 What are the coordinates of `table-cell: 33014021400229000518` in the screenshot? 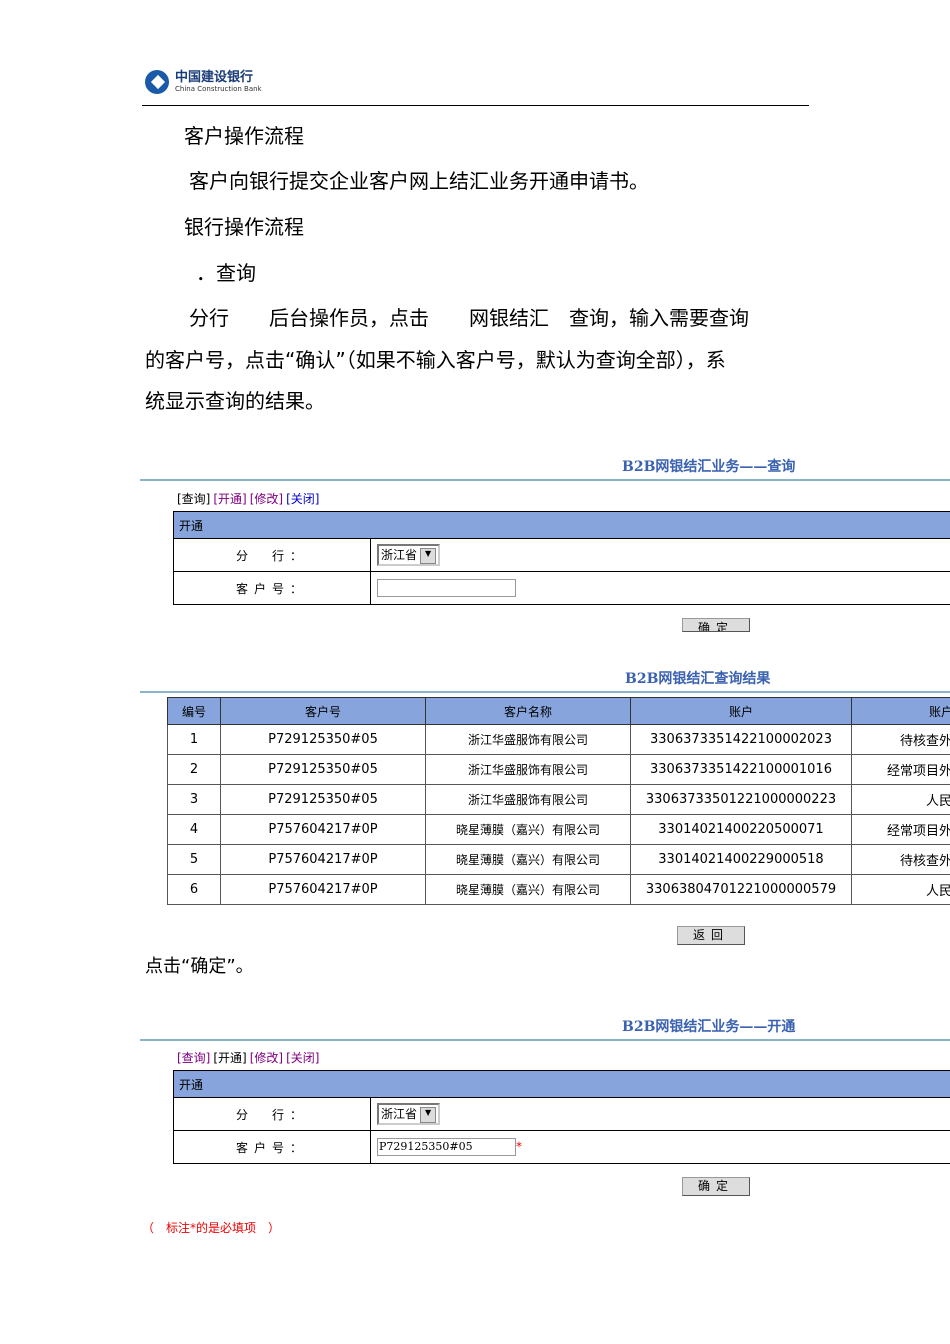 It's located at (741, 859).